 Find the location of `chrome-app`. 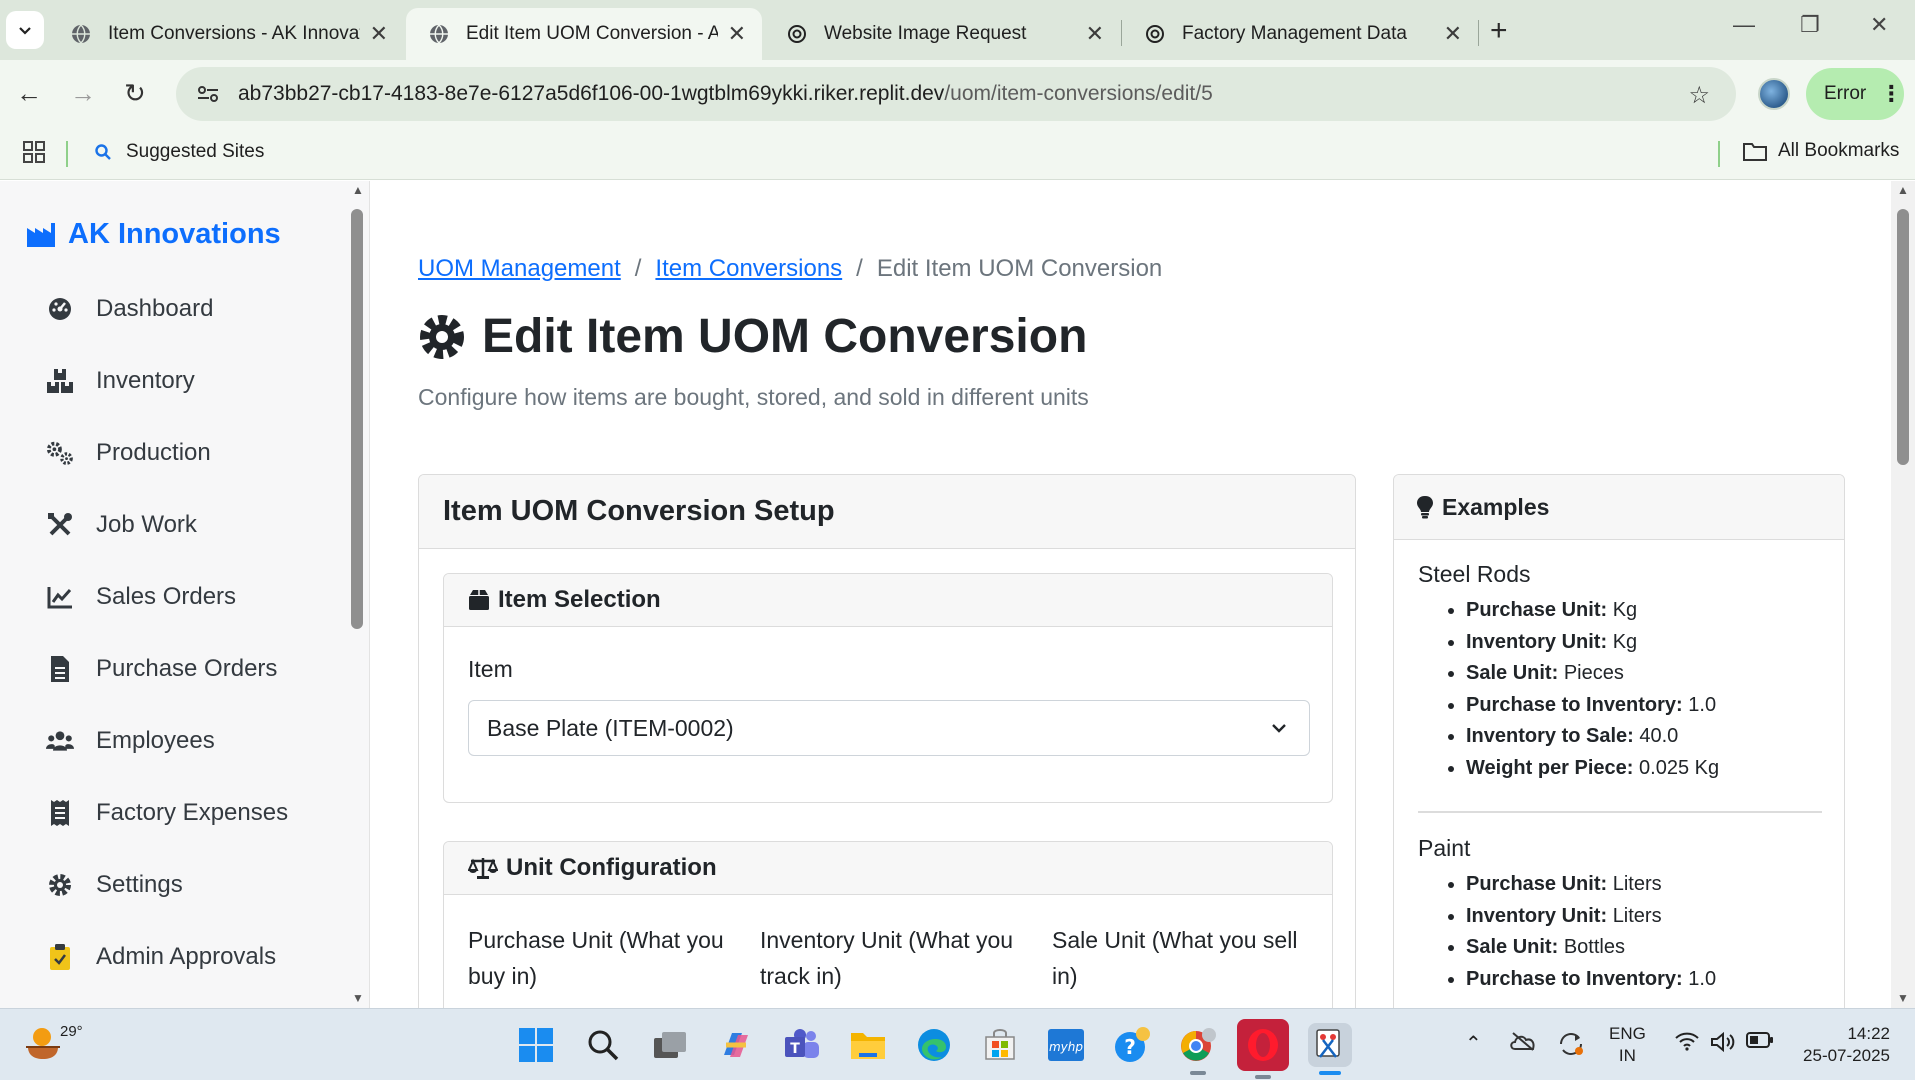

chrome-app is located at coordinates (1198, 1049).